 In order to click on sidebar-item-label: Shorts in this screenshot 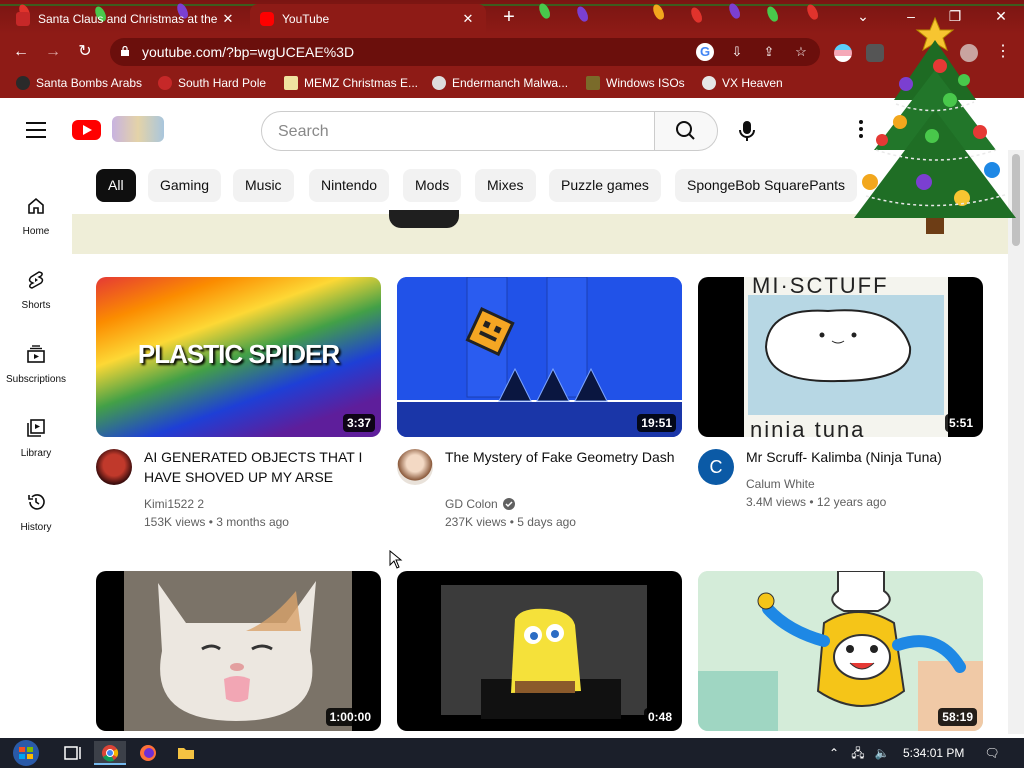, I will do `click(36, 305)`.